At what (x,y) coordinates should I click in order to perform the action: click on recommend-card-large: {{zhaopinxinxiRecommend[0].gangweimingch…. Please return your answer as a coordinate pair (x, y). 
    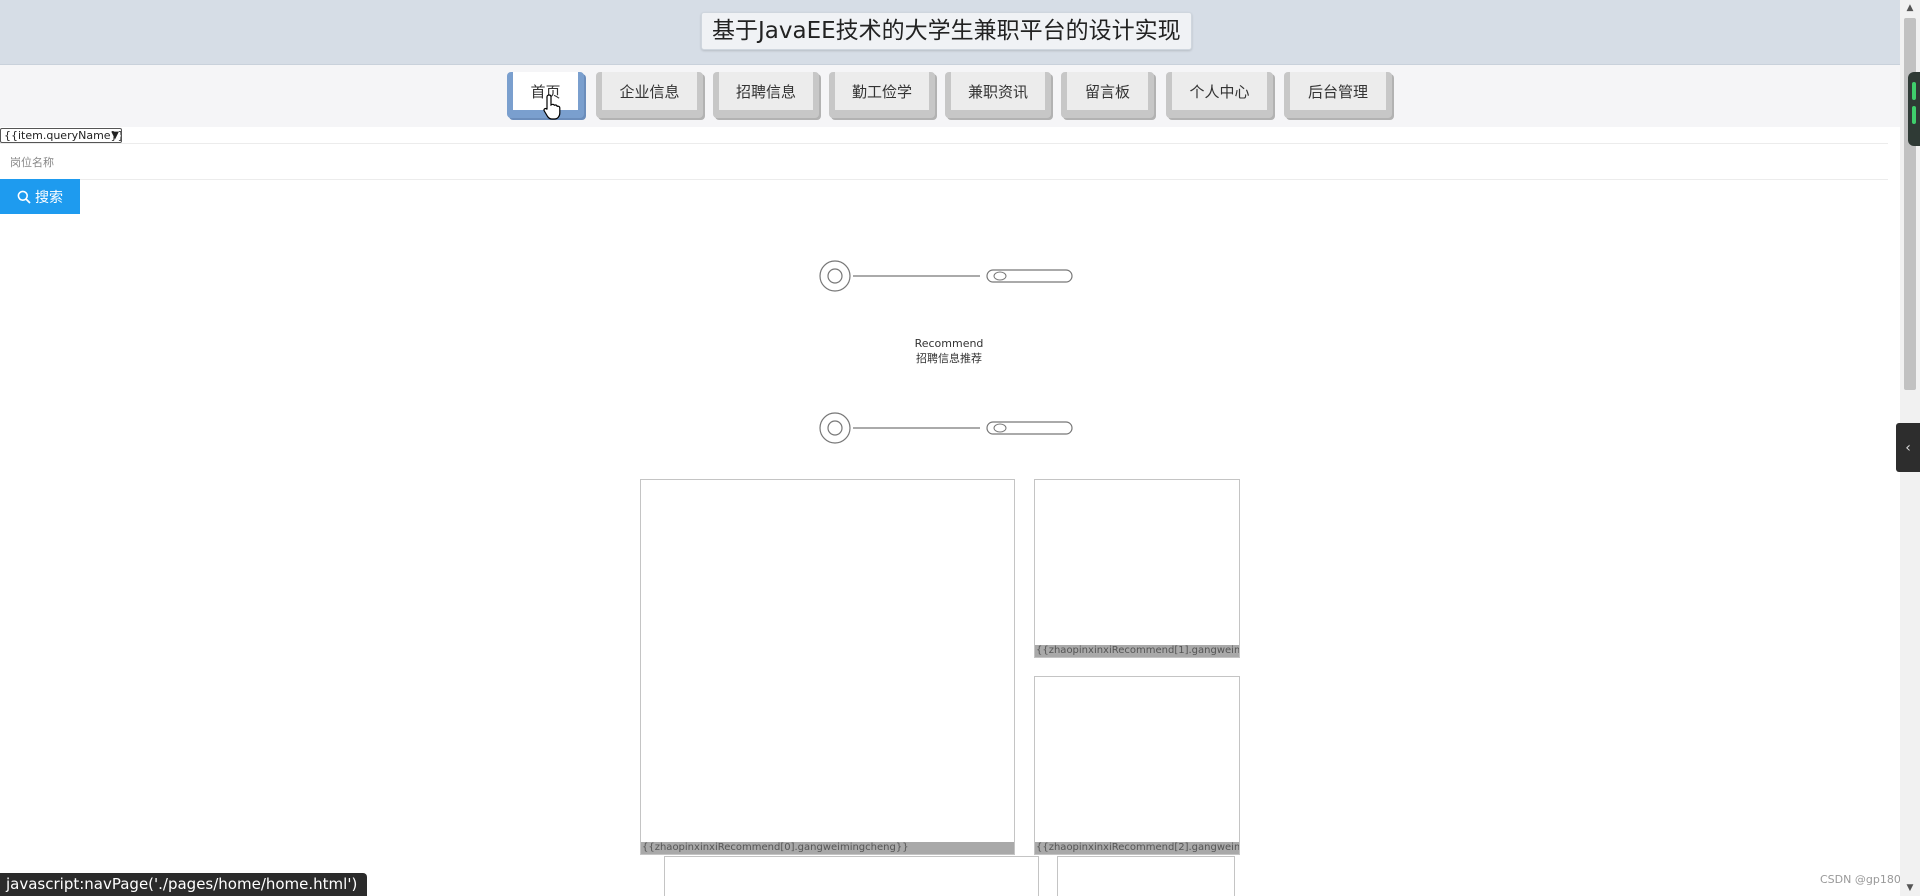
    Looking at the image, I should click on (827, 667).